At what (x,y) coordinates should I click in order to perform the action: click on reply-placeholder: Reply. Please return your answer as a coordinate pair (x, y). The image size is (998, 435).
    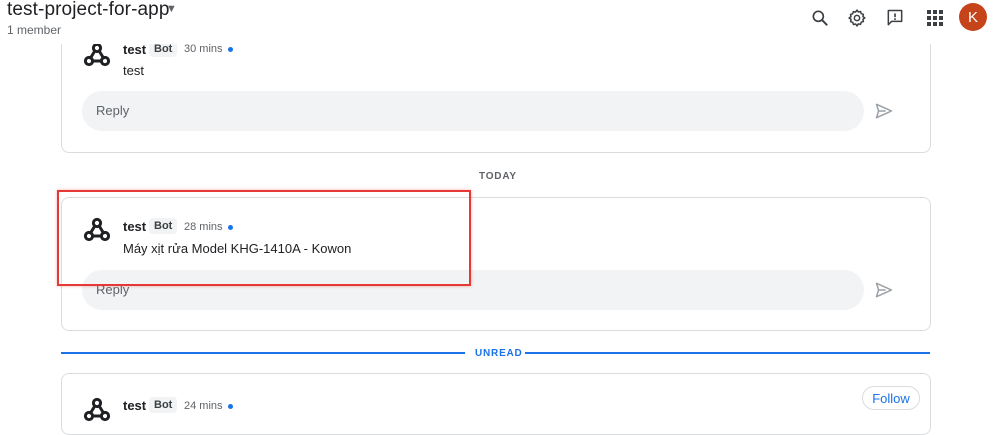
    Looking at the image, I should click on (113, 110).